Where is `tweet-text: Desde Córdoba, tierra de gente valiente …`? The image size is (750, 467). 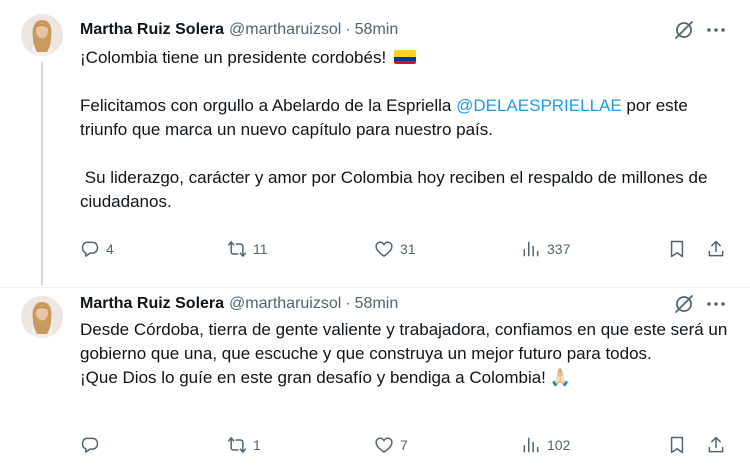 tweet-text: Desde Córdoba, tierra de gente valiente … is located at coordinates (405, 354).